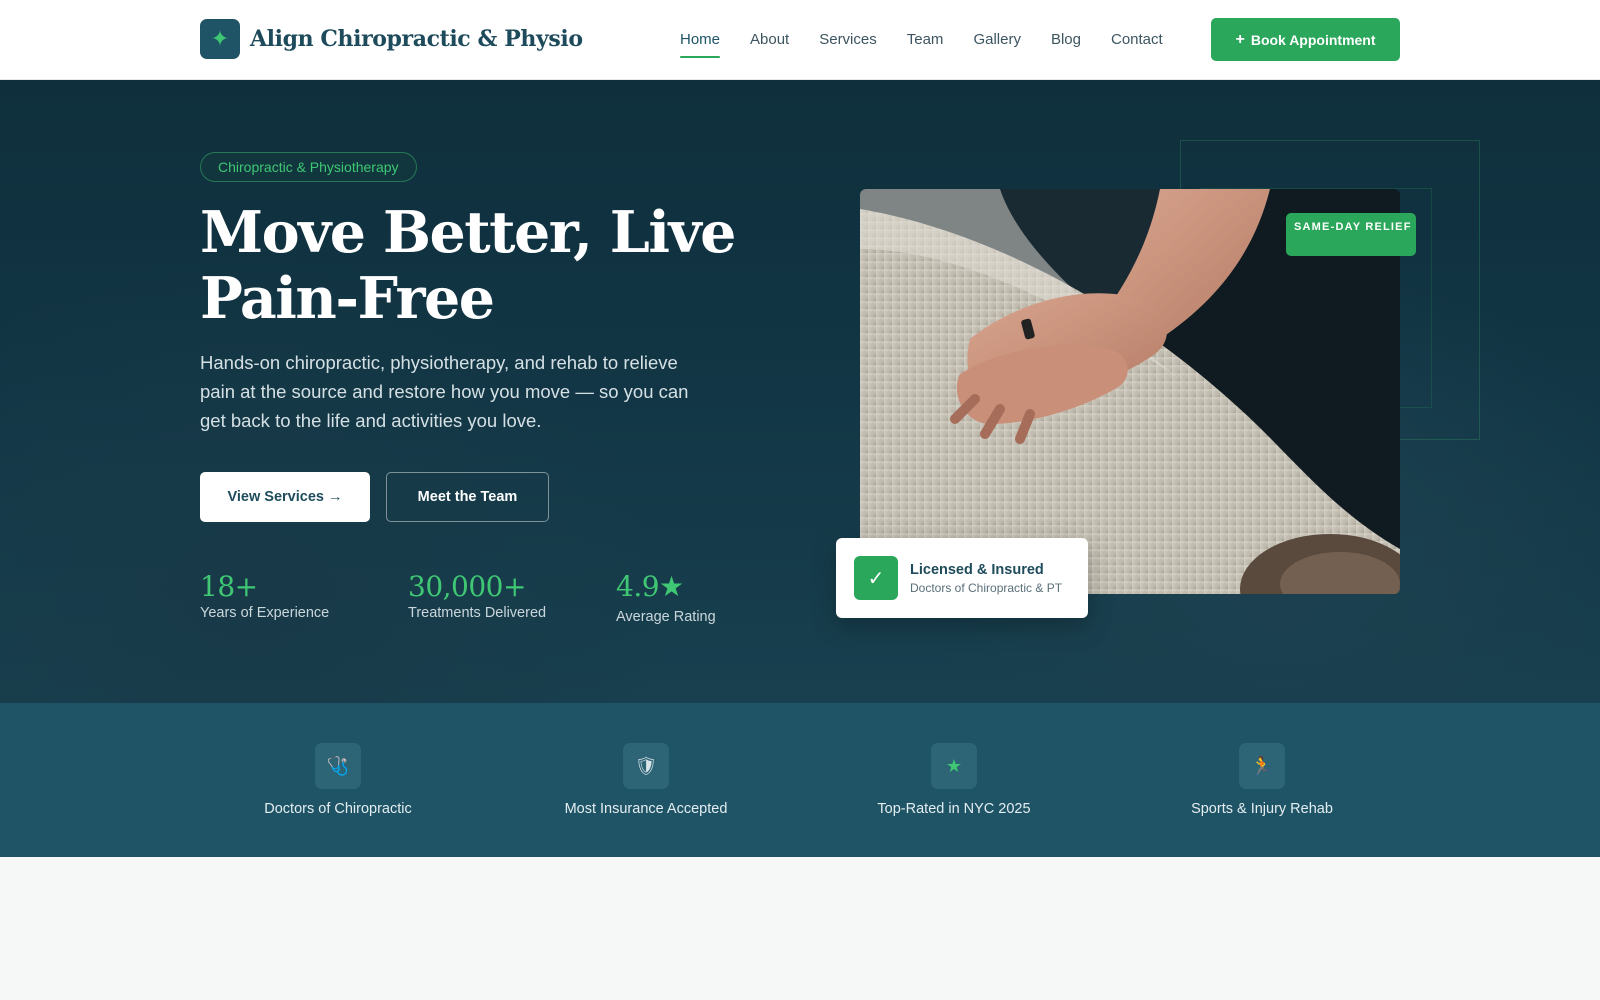  What do you see at coordinates (265, 613) in the screenshot?
I see `stat-label: Years of Experience` at bounding box center [265, 613].